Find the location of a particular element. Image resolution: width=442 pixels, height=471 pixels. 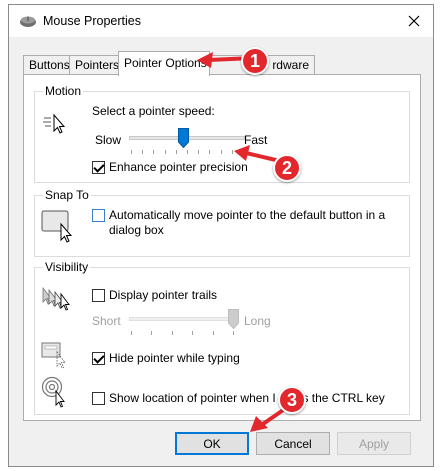

speed-slider-thumb is located at coordinates (184, 138).